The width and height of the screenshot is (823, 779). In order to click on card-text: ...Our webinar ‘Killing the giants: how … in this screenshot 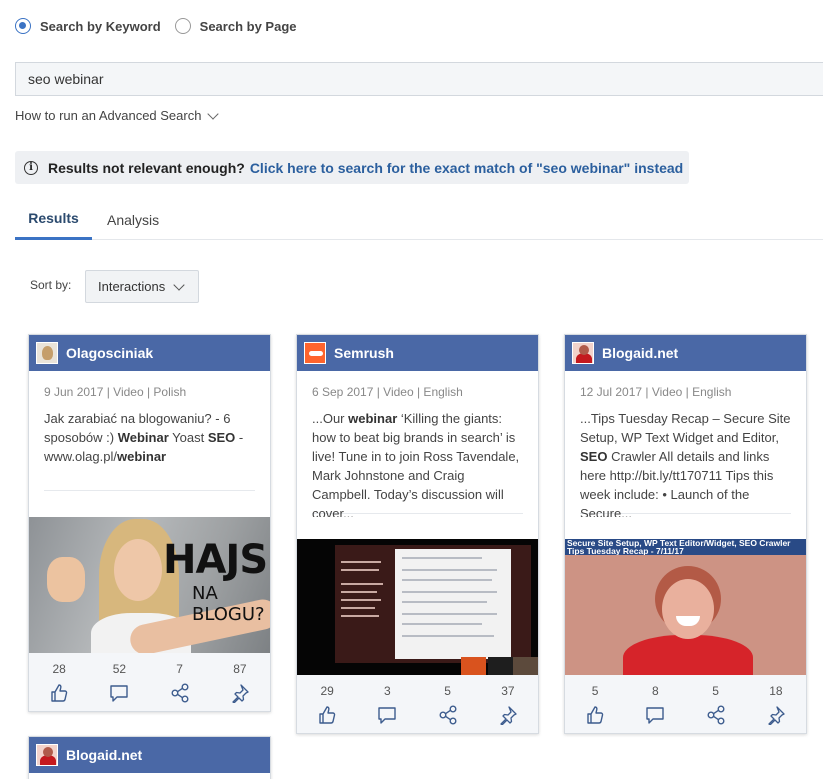, I will do `click(417, 463)`.